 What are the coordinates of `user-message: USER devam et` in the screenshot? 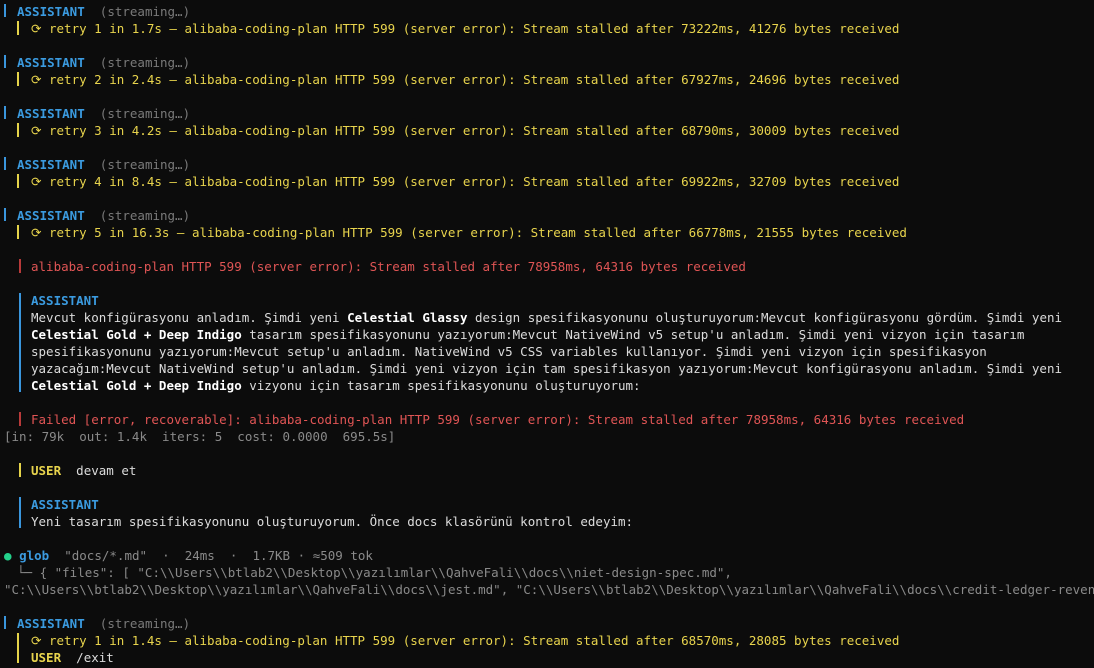 It's located at (83, 470).